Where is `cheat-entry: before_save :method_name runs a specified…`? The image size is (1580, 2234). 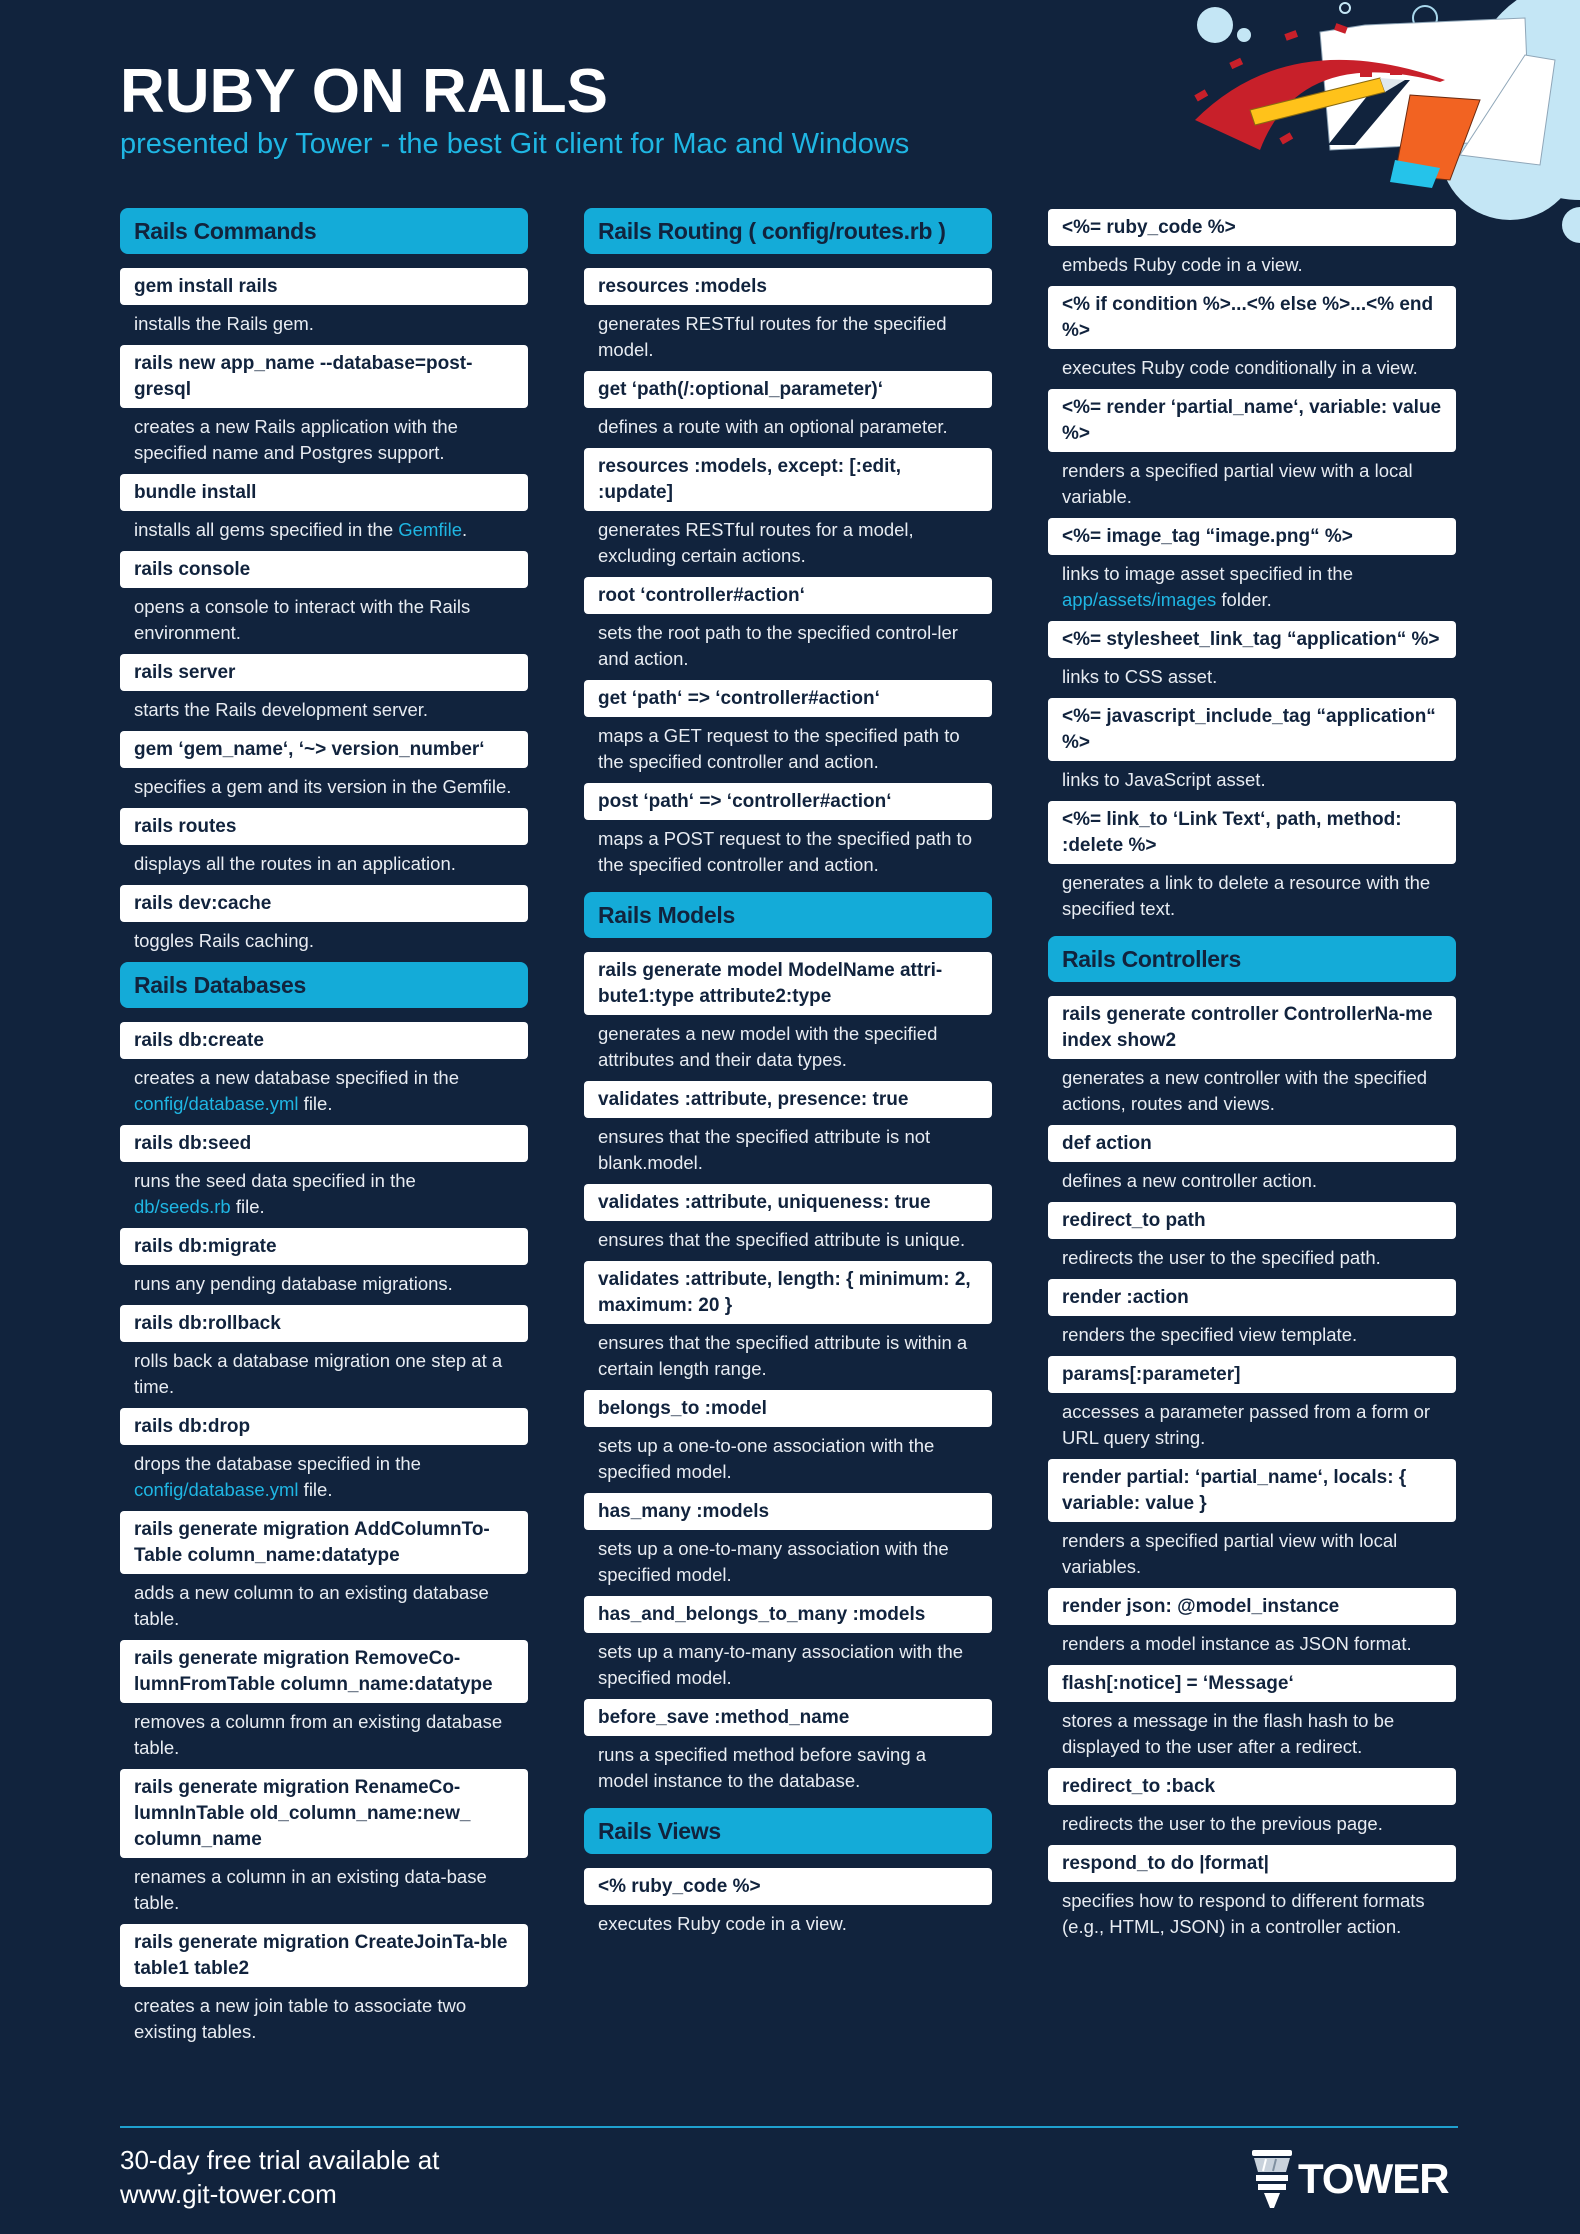
cheat-entry: before_save :method_name runs a specified… is located at coordinates (788, 1746).